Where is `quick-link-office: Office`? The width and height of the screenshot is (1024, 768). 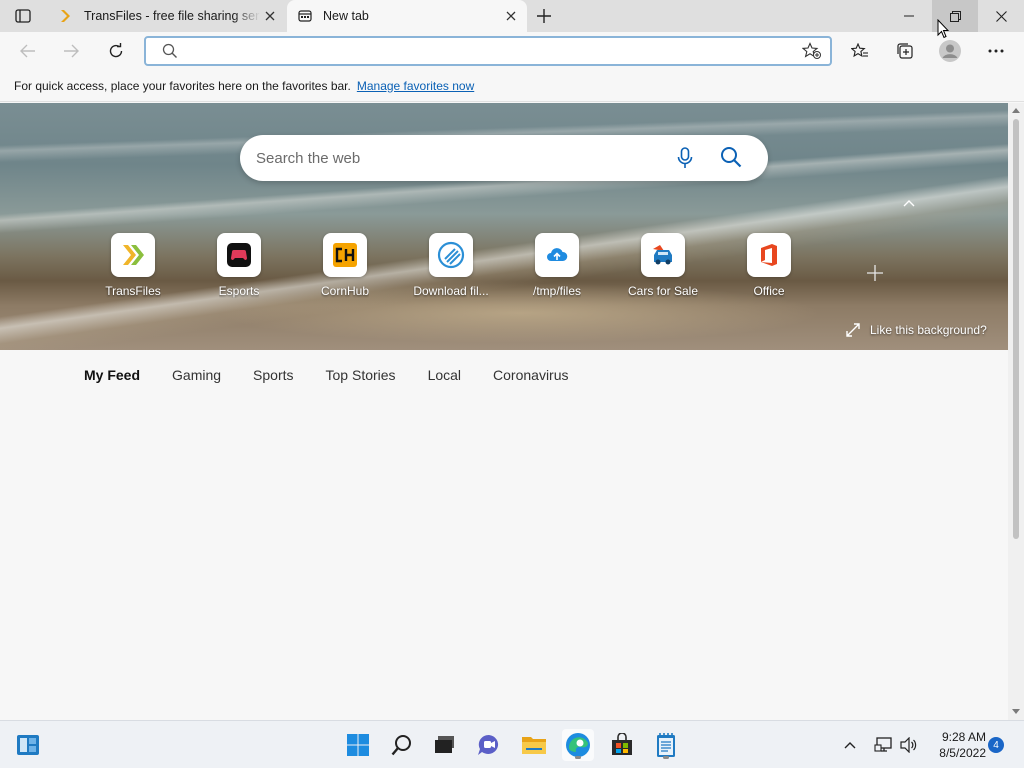 quick-link-office: Office is located at coordinates (769, 265).